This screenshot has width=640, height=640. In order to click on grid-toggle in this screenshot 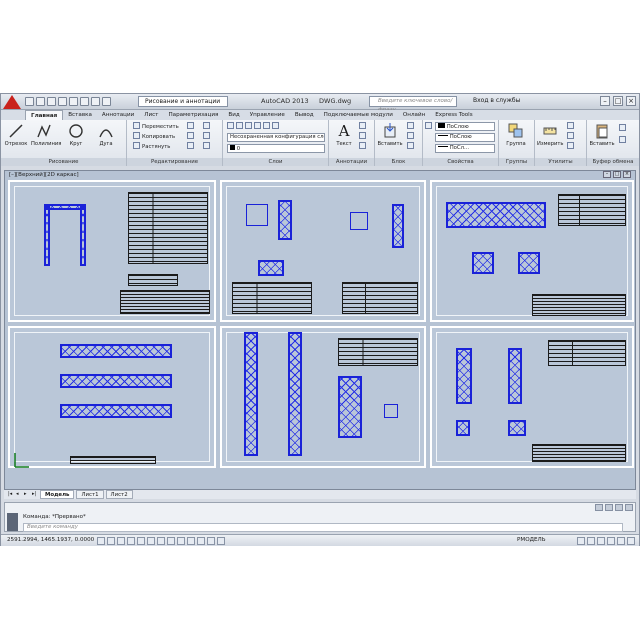, I will do `click(111, 541)`.